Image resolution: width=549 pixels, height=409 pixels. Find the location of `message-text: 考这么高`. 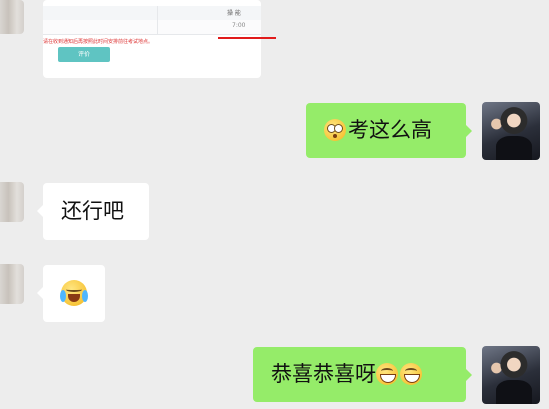

message-text: 考这么高 is located at coordinates (390, 130).